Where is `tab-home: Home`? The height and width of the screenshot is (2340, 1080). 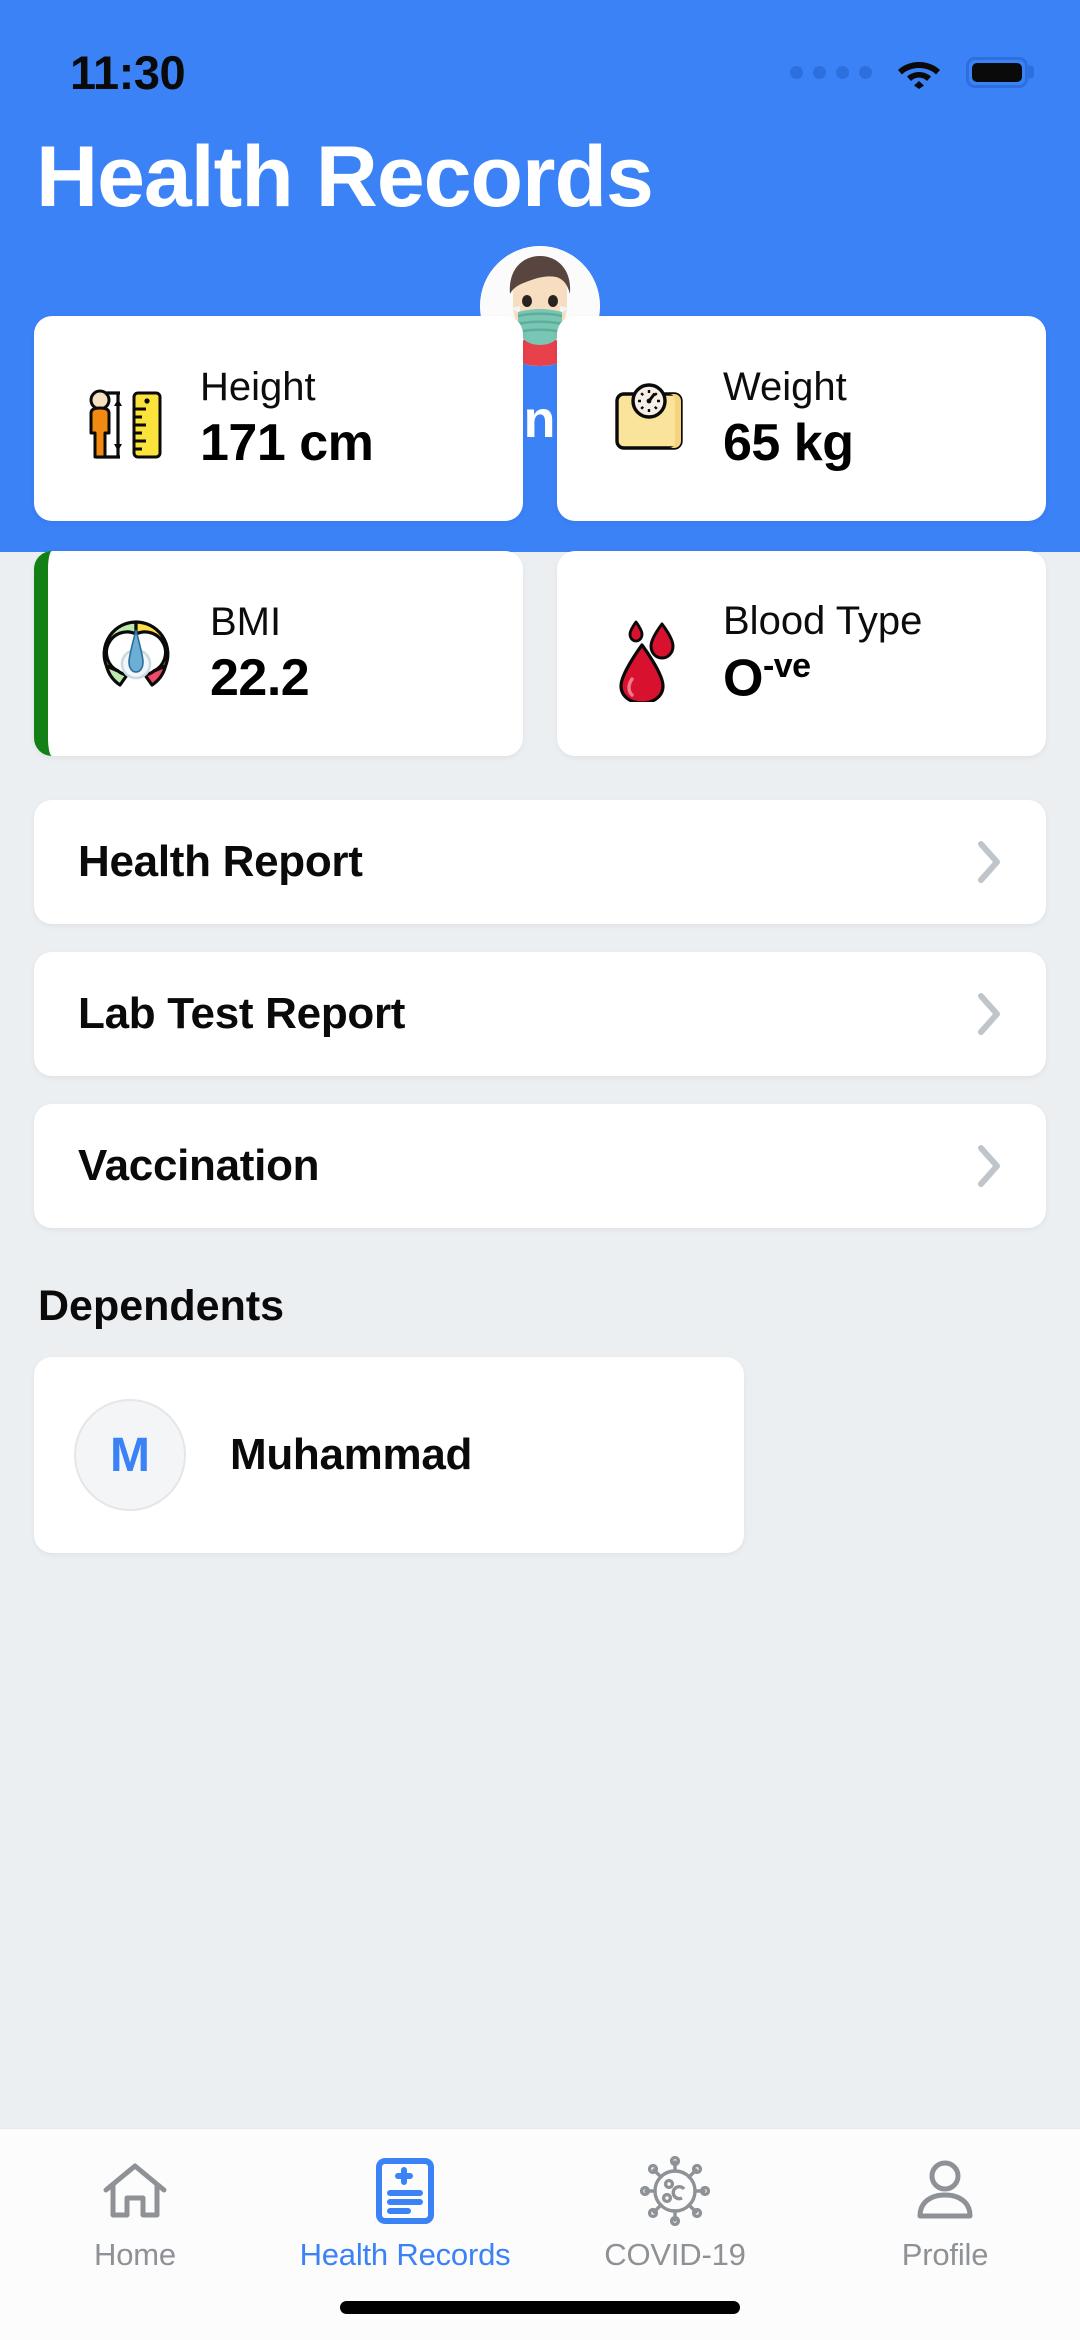
tab-home: Home is located at coordinates (135, 2214).